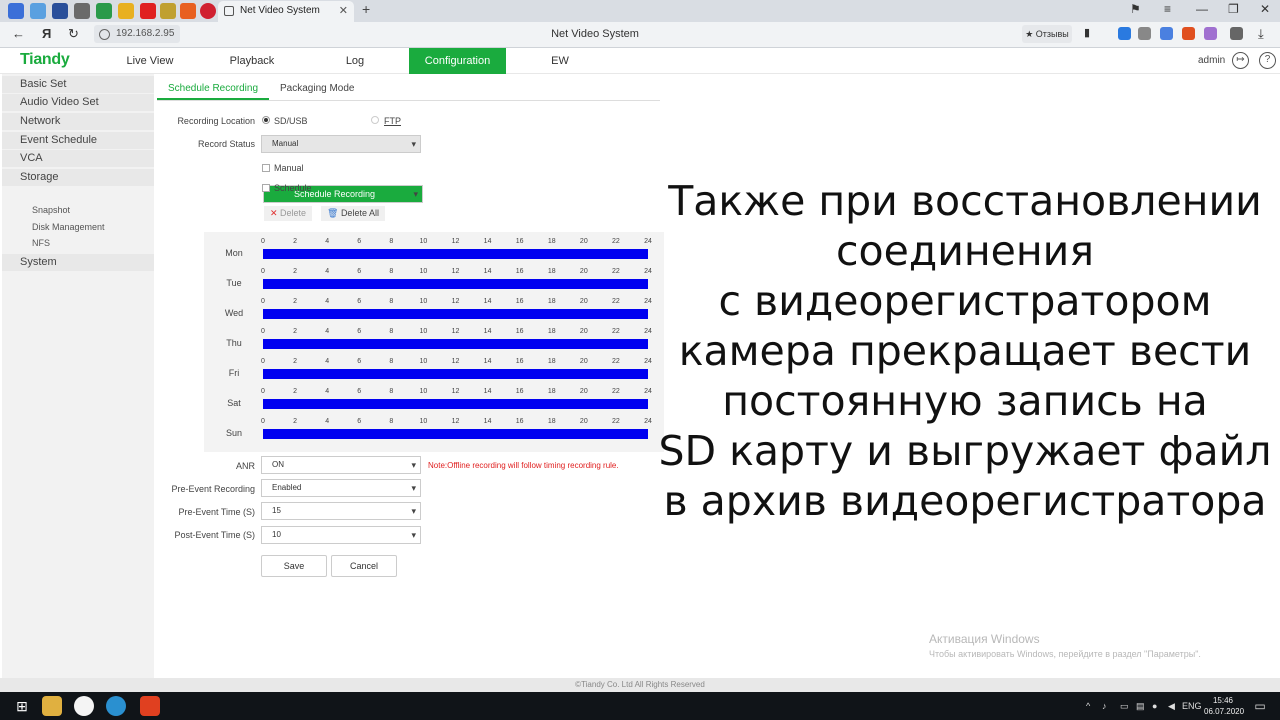  What do you see at coordinates (366, 9) in the screenshot?
I see `new-tab-button: +` at bounding box center [366, 9].